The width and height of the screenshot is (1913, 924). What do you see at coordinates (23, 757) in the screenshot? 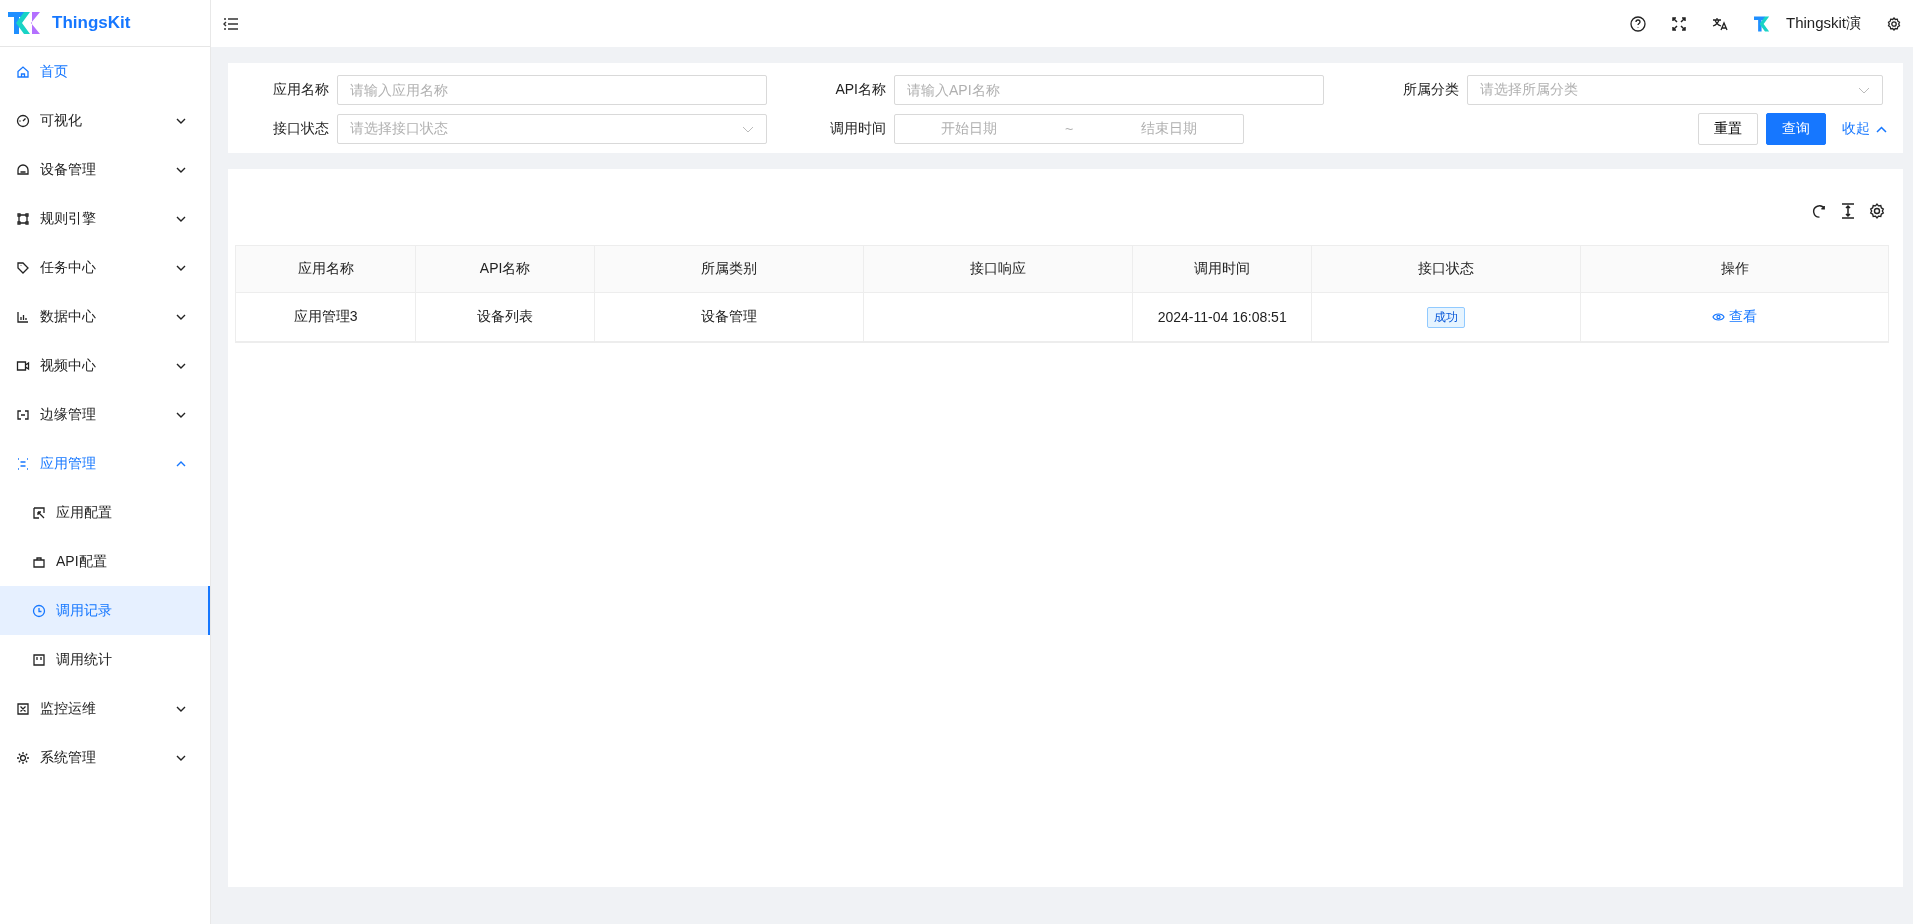
I see `gear-icon` at bounding box center [23, 757].